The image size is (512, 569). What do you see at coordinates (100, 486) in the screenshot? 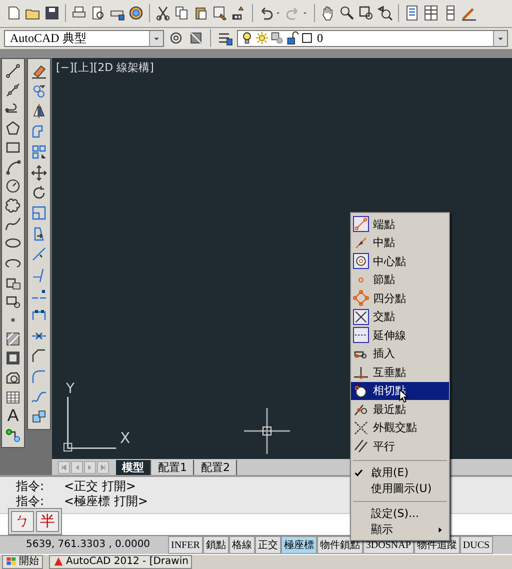
I see `command-message: <正交 打開>` at bounding box center [100, 486].